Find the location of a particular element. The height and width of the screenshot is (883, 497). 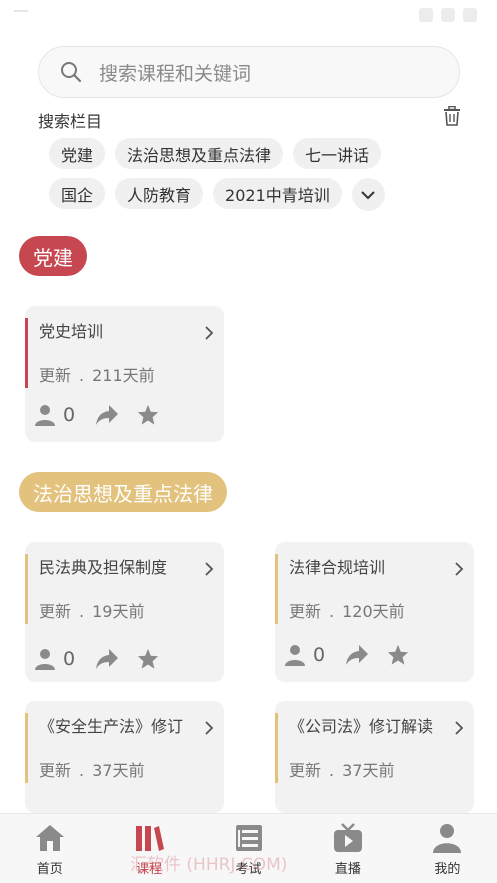

course-title: 《安全生产法》修订 is located at coordinates (111, 726).